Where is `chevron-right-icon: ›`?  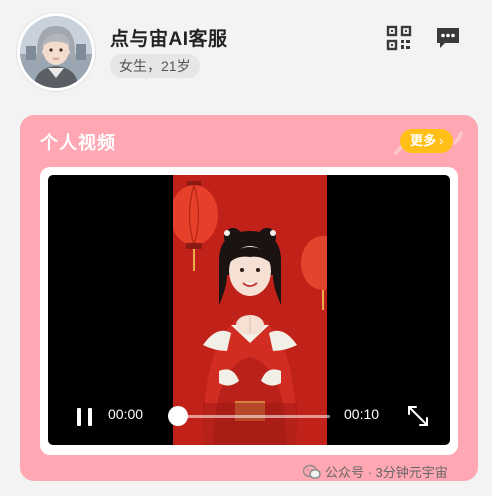 chevron-right-icon: › is located at coordinates (441, 140).